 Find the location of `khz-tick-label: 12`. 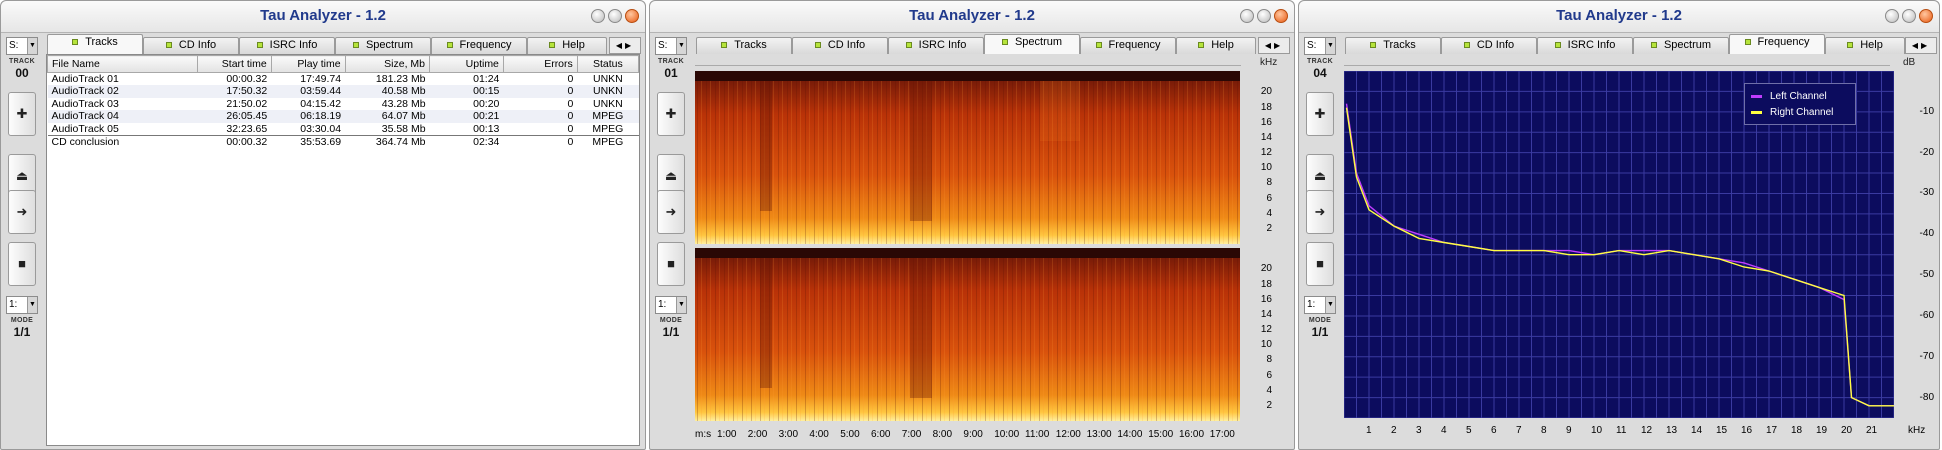

khz-tick-label: 12 is located at coordinates (1266, 330).